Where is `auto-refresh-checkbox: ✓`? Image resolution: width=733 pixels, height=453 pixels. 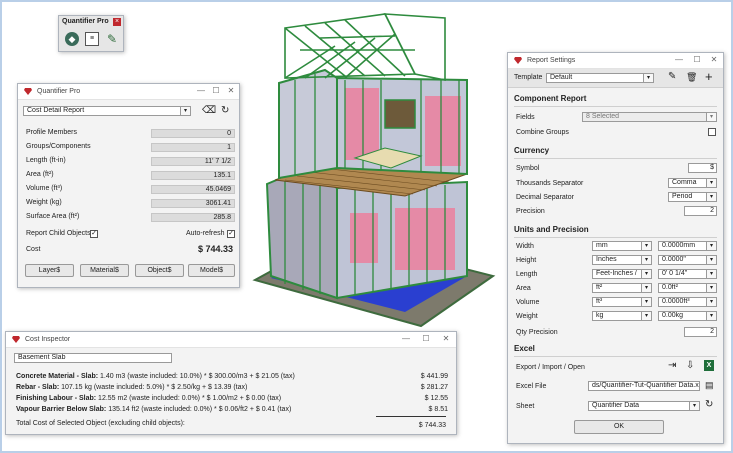
auto-refresh-checkbox: ✓ is located at coordinates (231, 234).